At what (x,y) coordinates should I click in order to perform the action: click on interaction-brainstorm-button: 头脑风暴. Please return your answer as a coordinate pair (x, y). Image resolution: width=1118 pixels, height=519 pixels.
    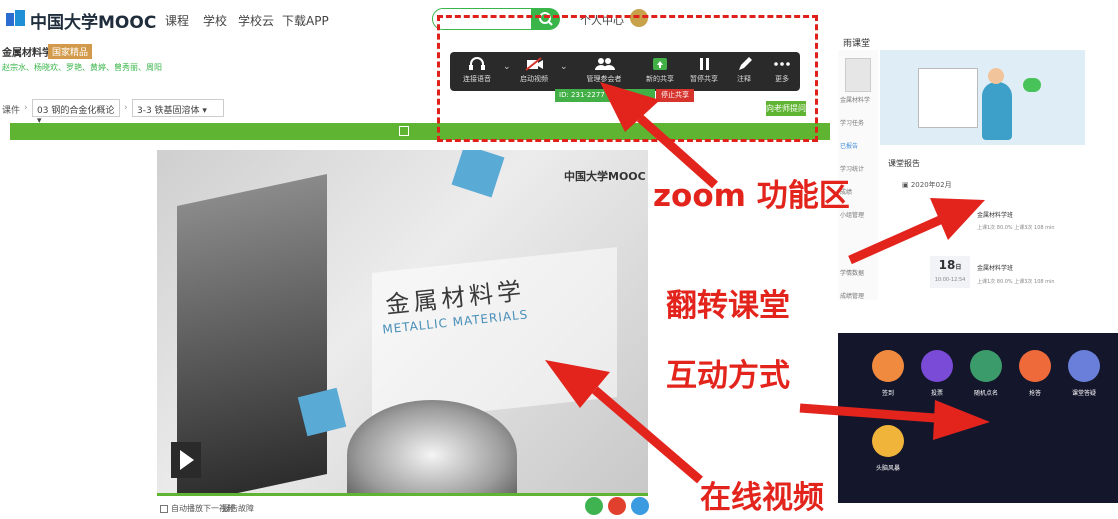
    Looking at the image, I should click on (888, 448).